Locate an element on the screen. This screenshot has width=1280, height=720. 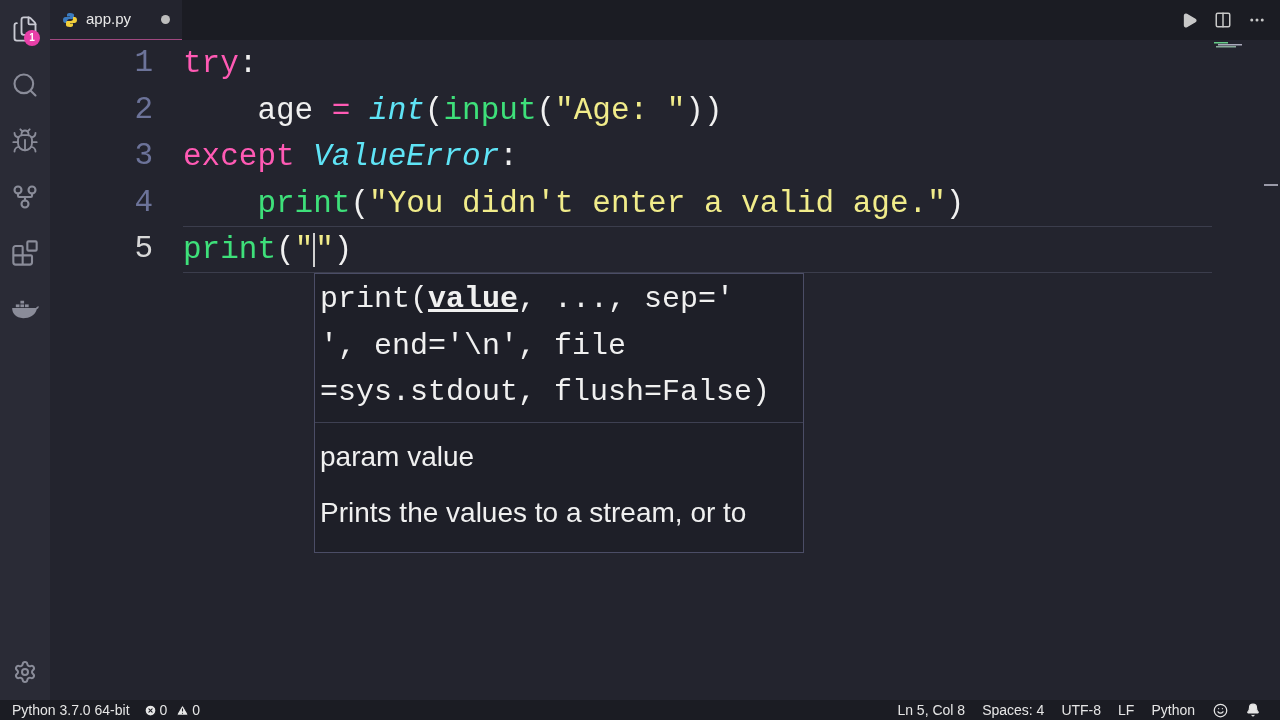
line-number: 5 is located at coordinates (143, 249).